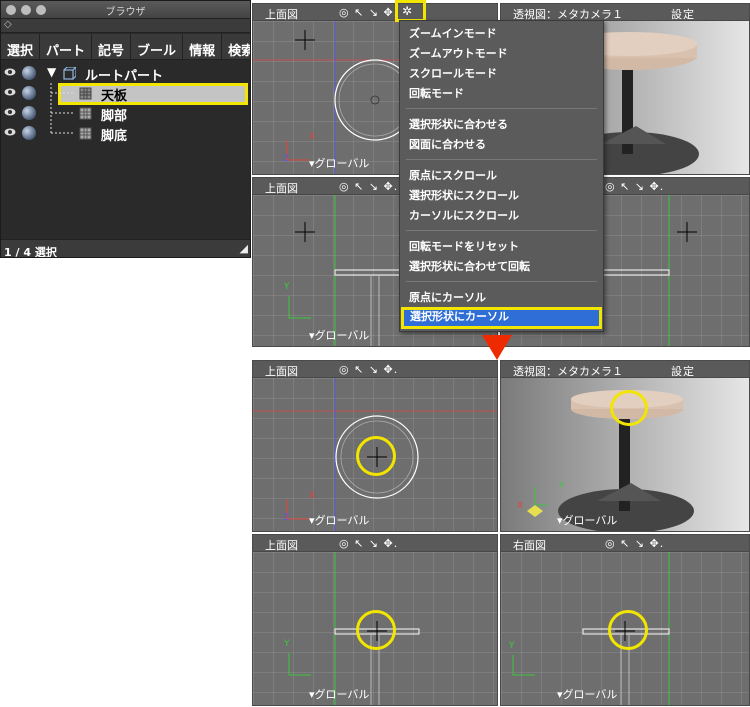  What do you see at coordinates (112, 46) in the screenshot?
I see `tab-symbol: 記号` at bounding box center [112, 46].